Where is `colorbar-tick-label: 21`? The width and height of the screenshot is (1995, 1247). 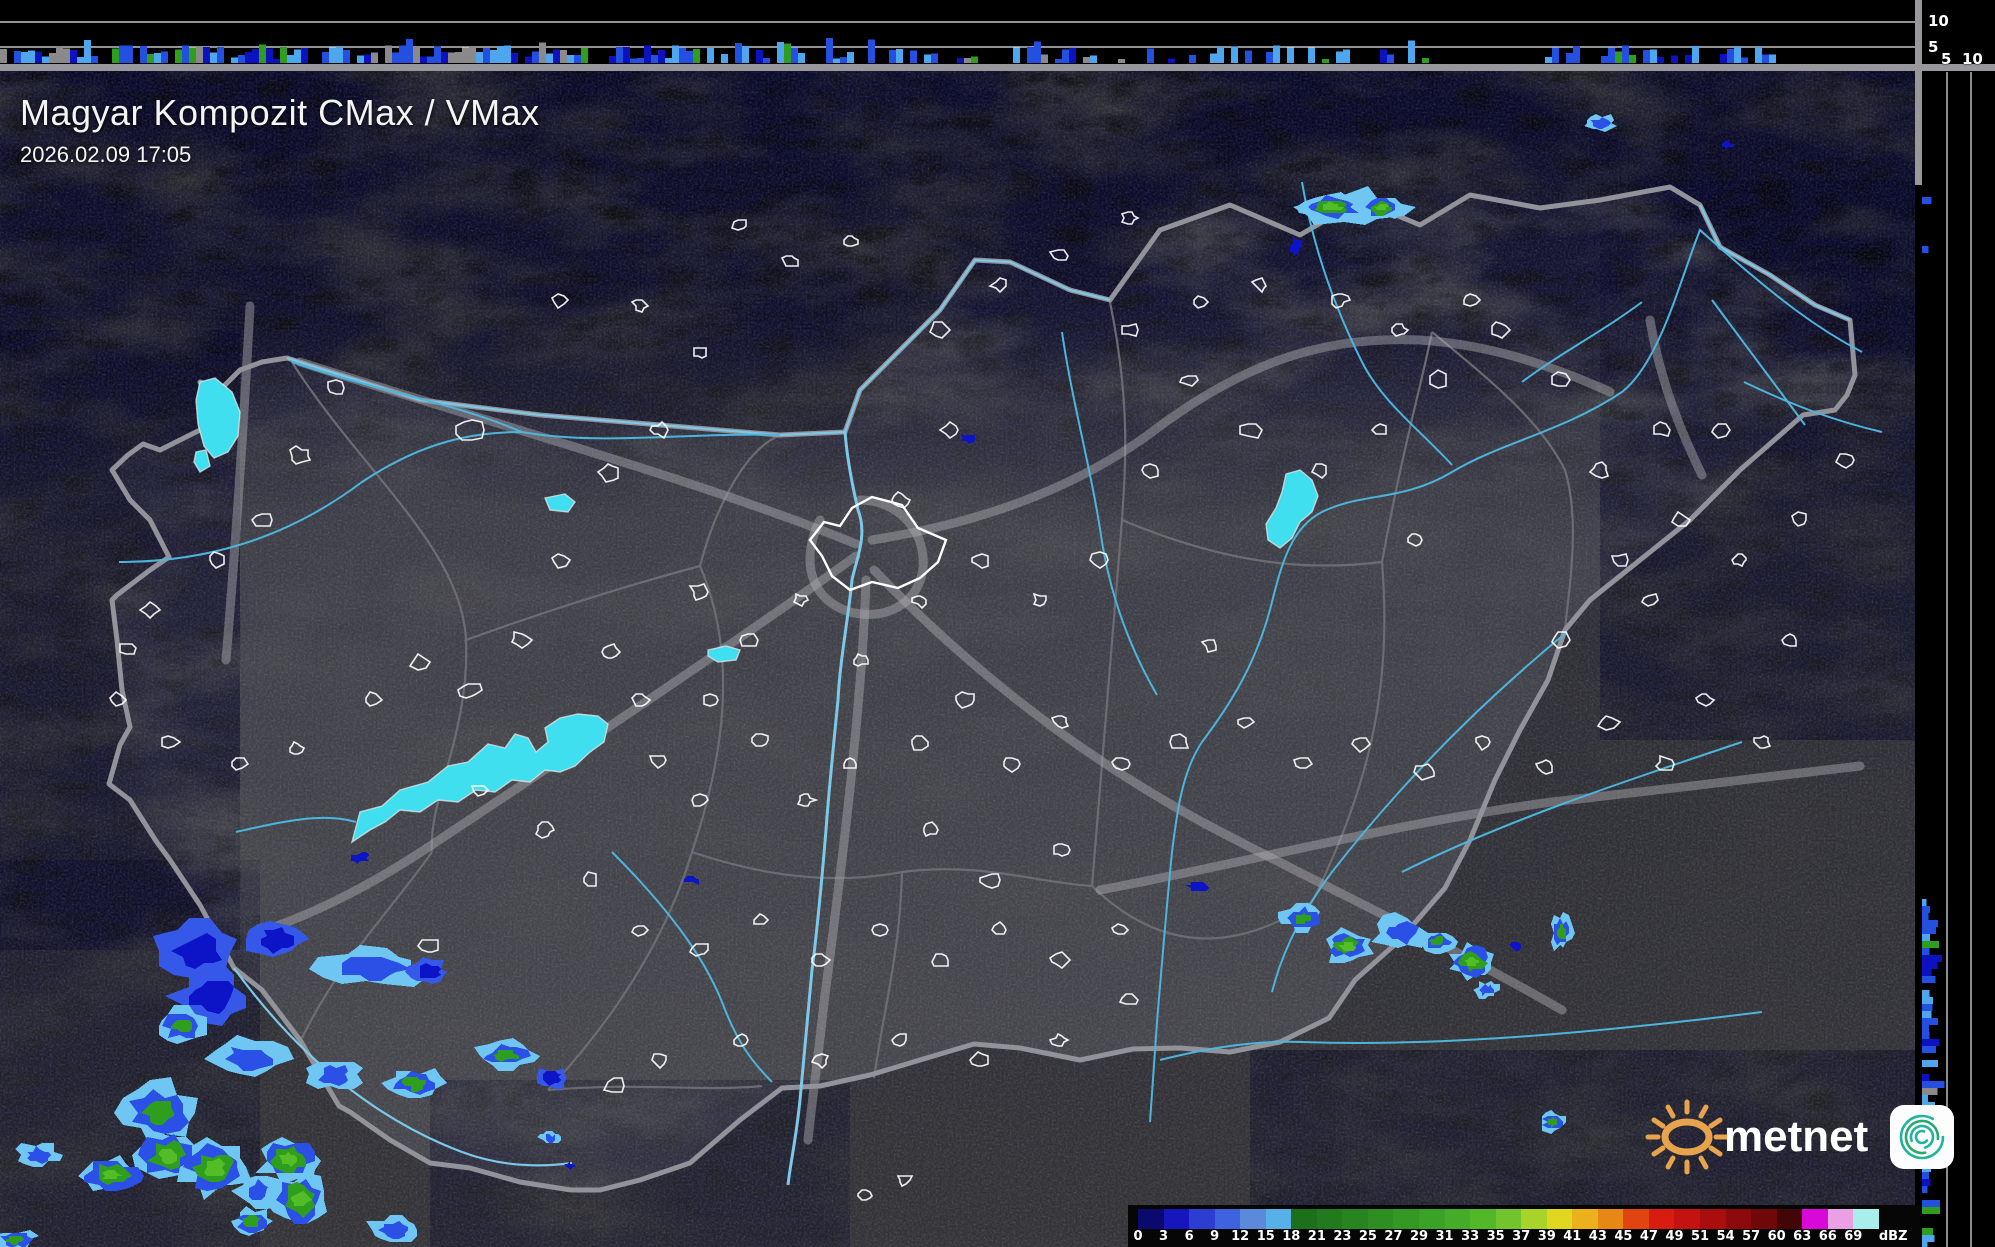 colorbar-tick-label: 21 is located at coordinates (1316, 1236).